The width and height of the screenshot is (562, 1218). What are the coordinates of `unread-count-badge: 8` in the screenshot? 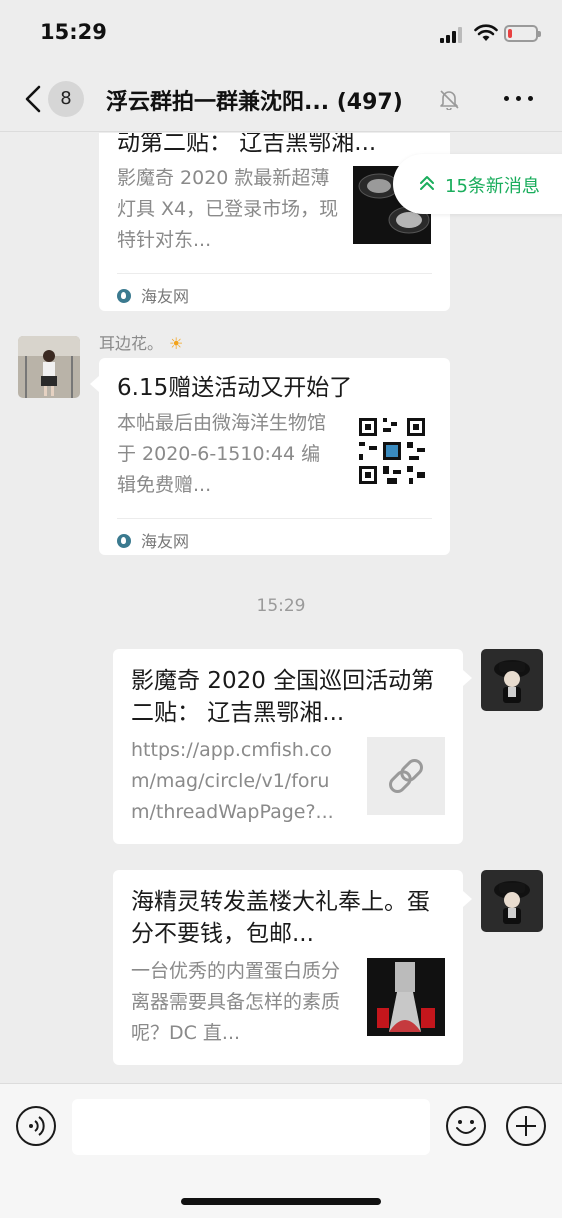 It's located at (66, 99).